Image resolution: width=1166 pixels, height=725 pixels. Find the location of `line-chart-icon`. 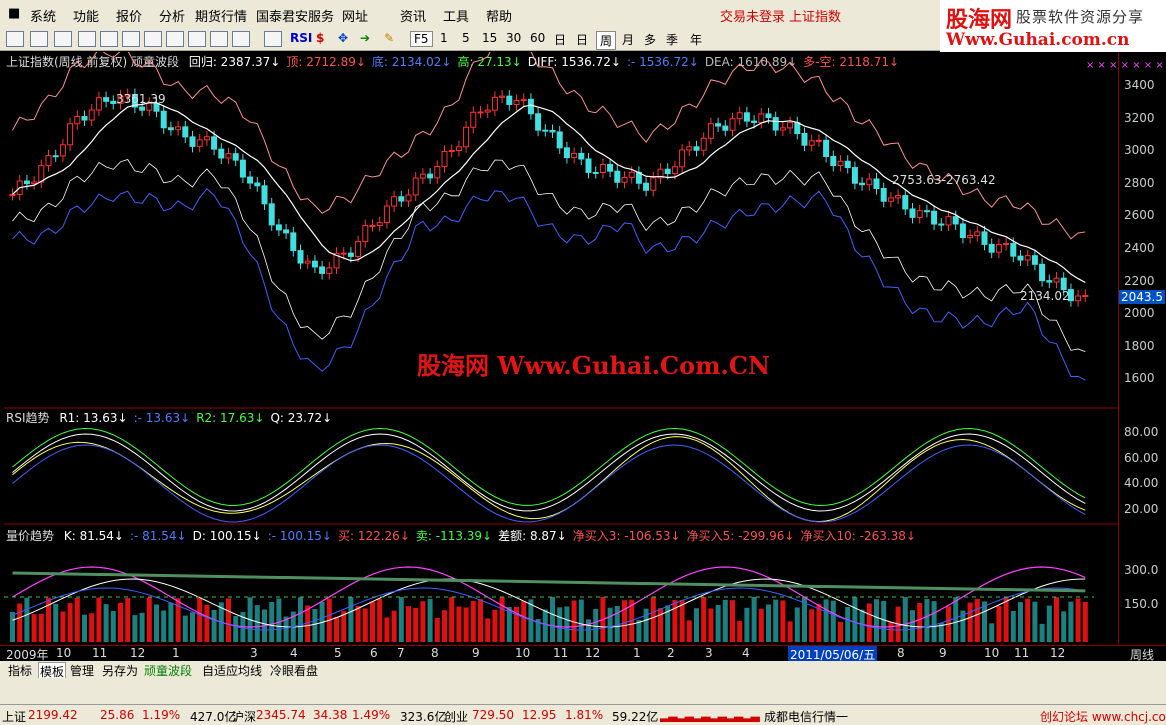

line-chart-icon is located at coordinates (63, 39).